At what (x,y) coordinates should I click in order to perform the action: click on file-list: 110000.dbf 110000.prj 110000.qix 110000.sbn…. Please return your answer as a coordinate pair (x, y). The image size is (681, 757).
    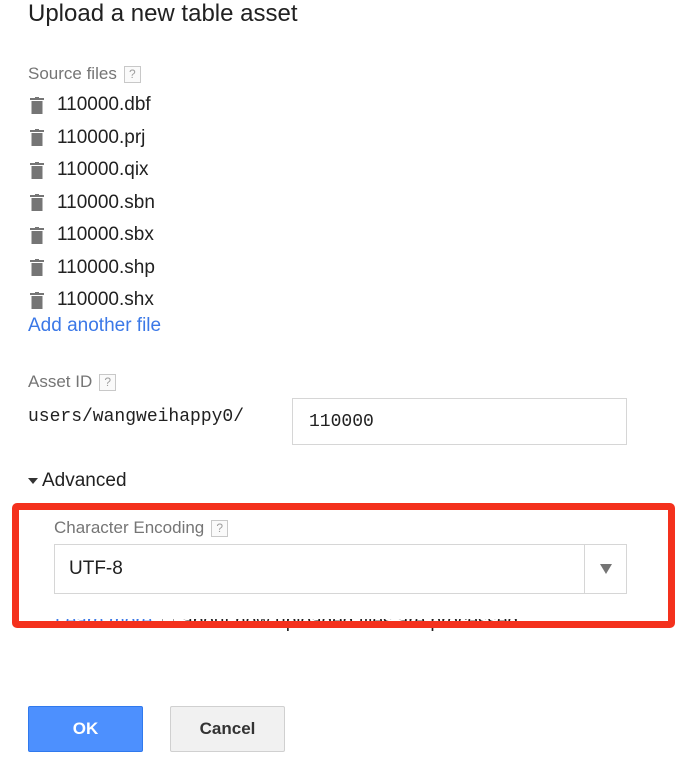
    Looking at the image, I should click on (92, 203).